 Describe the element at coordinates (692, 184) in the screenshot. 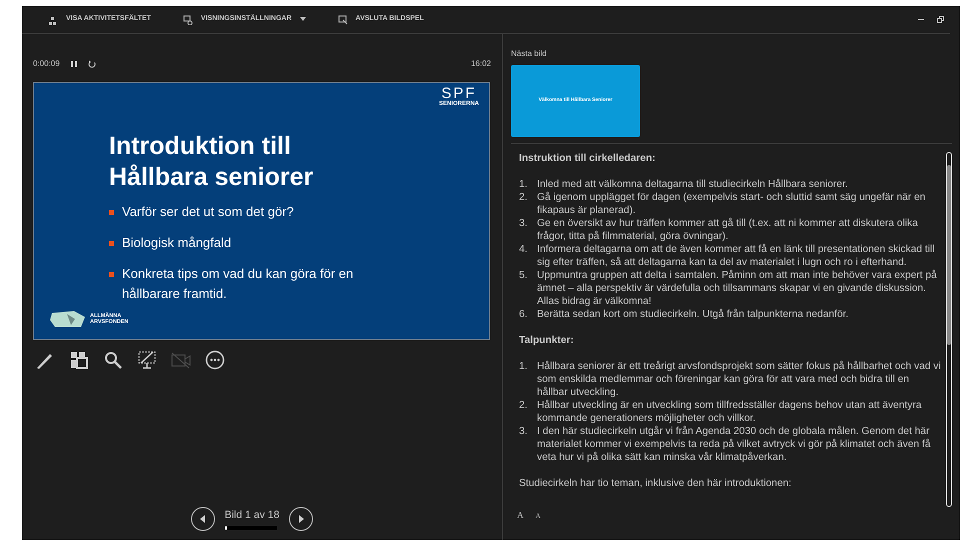

I see `notes-item: Inled med att välkomna deltagarna till studiecirkeln Hållbara seniorer.` at that location.